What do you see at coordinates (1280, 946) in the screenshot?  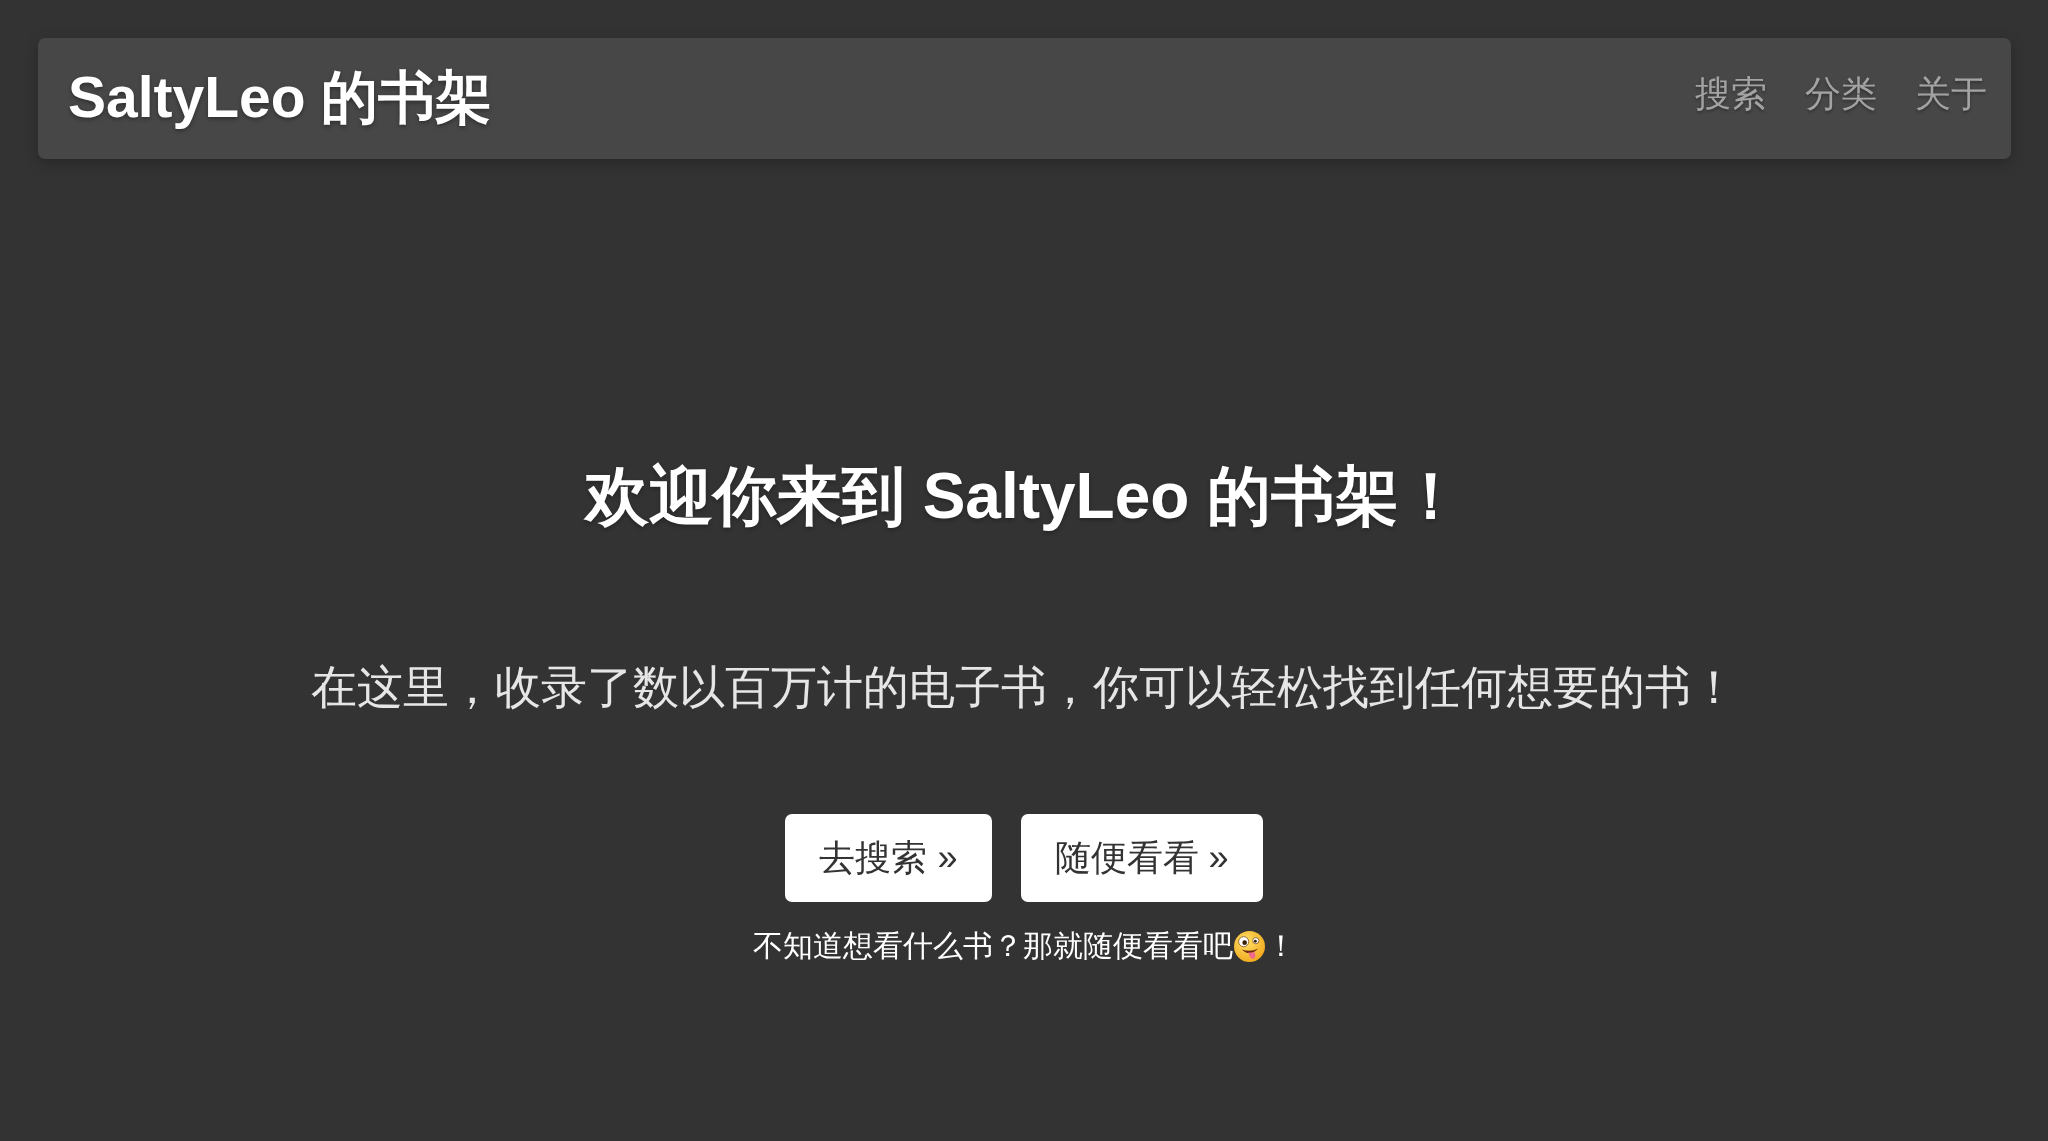 I see `caption-end-text: ！` at bounding box center [1280, 946].